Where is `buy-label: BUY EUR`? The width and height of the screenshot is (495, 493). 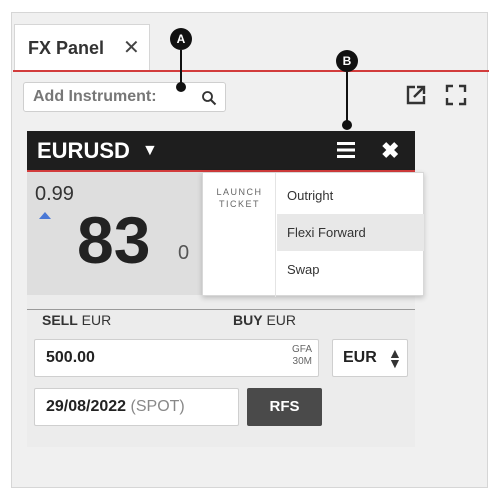
buy-label: BUY EUR is located at coordinates (264, 320).